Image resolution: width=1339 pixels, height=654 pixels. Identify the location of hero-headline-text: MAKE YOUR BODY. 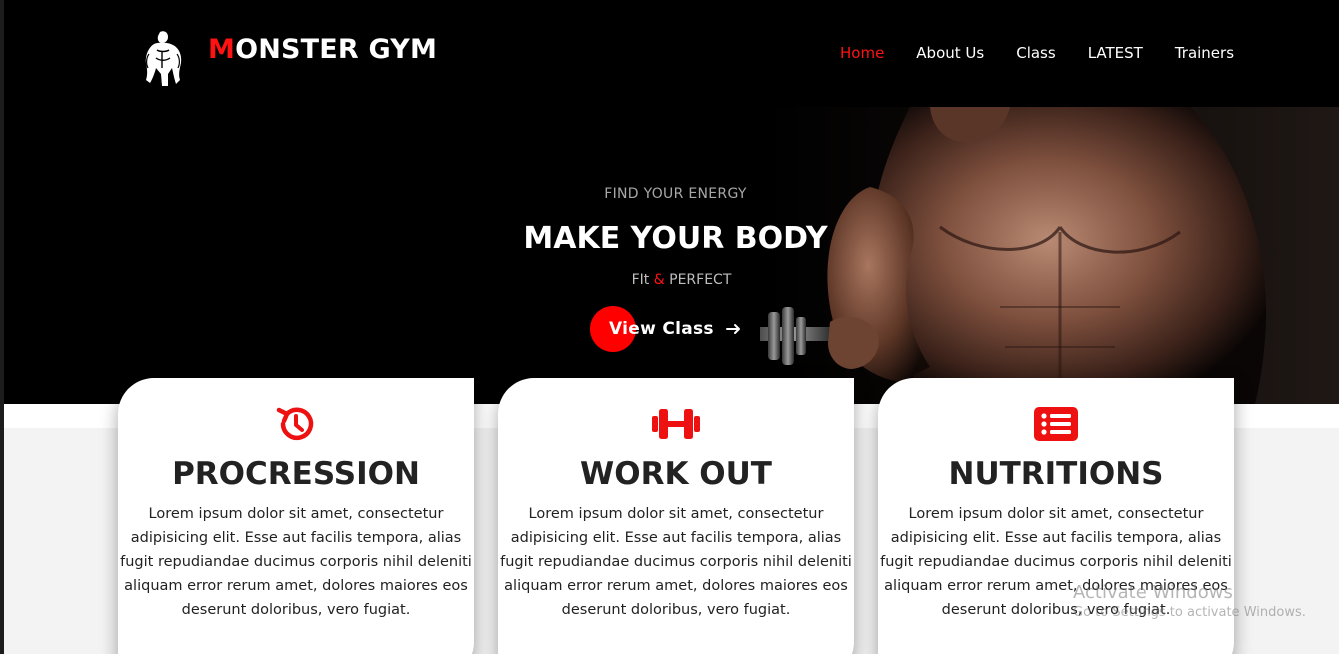
(675, 238).